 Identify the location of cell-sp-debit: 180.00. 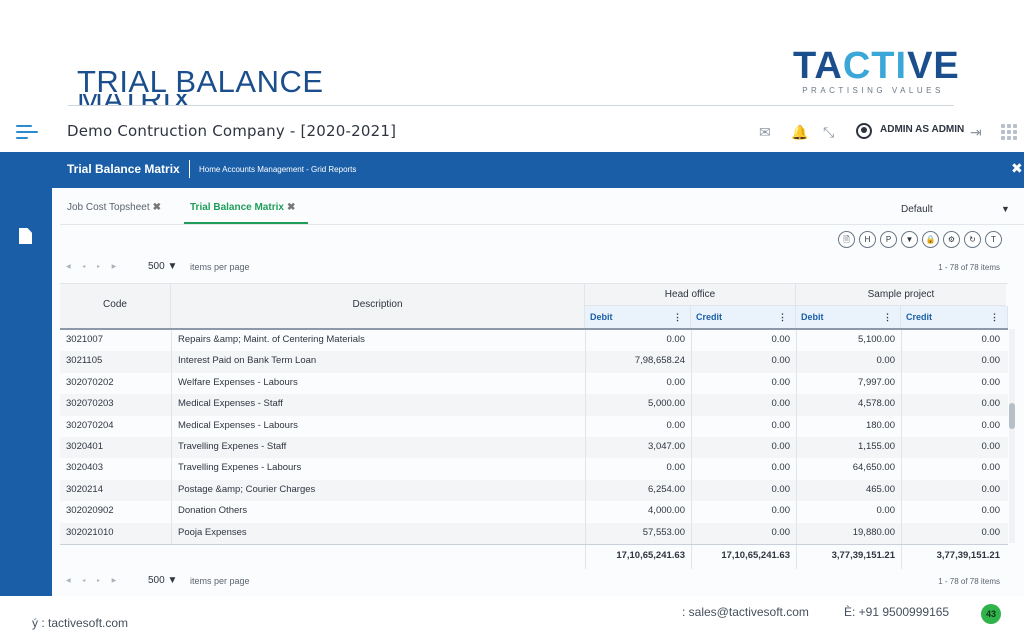
(848, 426).